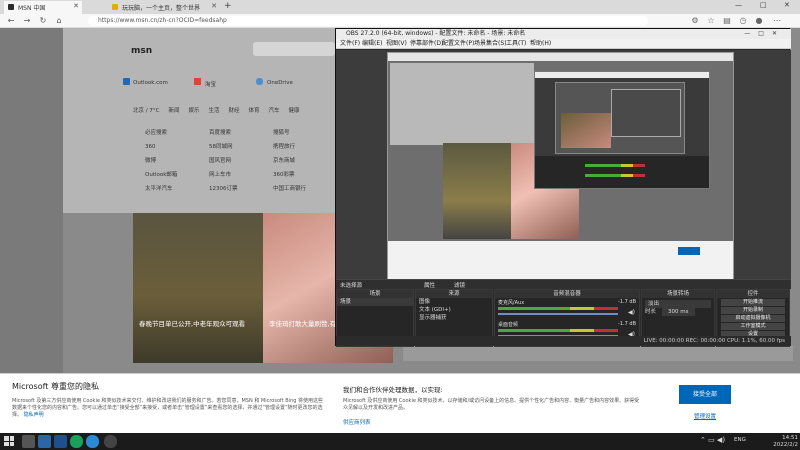  What do you see at coordinates (753, 318) in the screenshot?
I see `start-virtual-camera-button: 启动虚拟摄像机` at bounding box center [753, 318].